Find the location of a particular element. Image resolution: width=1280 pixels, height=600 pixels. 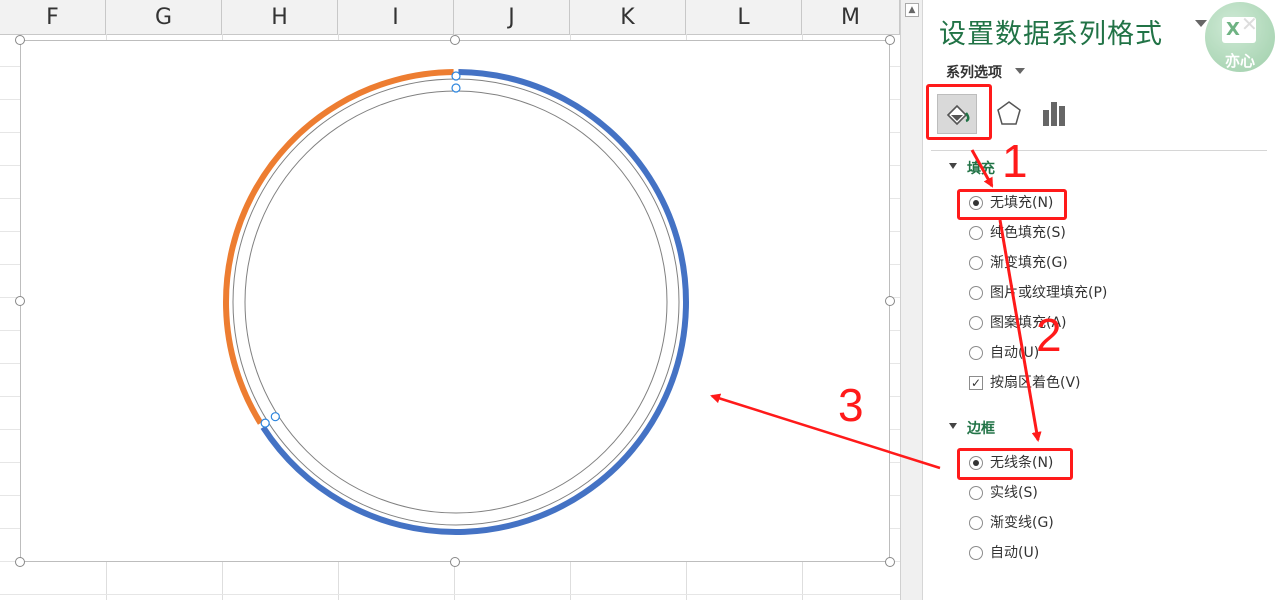

column-header-m: M is located at coordinates (851, 17).